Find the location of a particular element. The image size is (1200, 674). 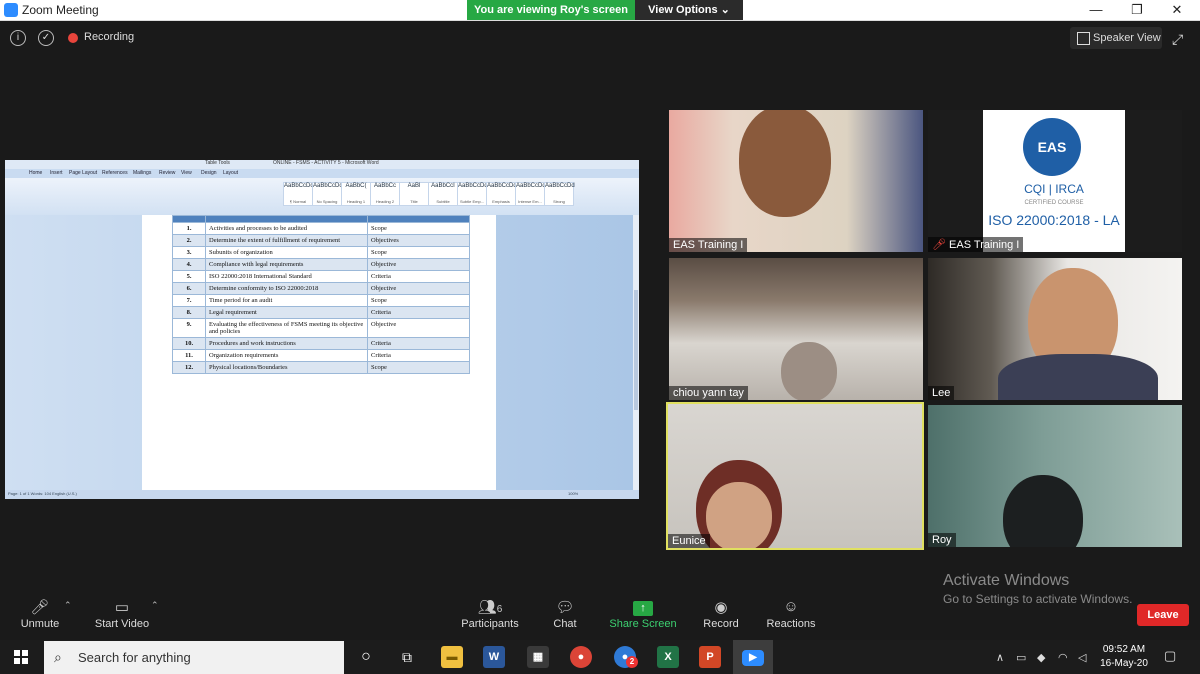

speaker-view-button: Speaker View is located at coordinates (1116, 38).